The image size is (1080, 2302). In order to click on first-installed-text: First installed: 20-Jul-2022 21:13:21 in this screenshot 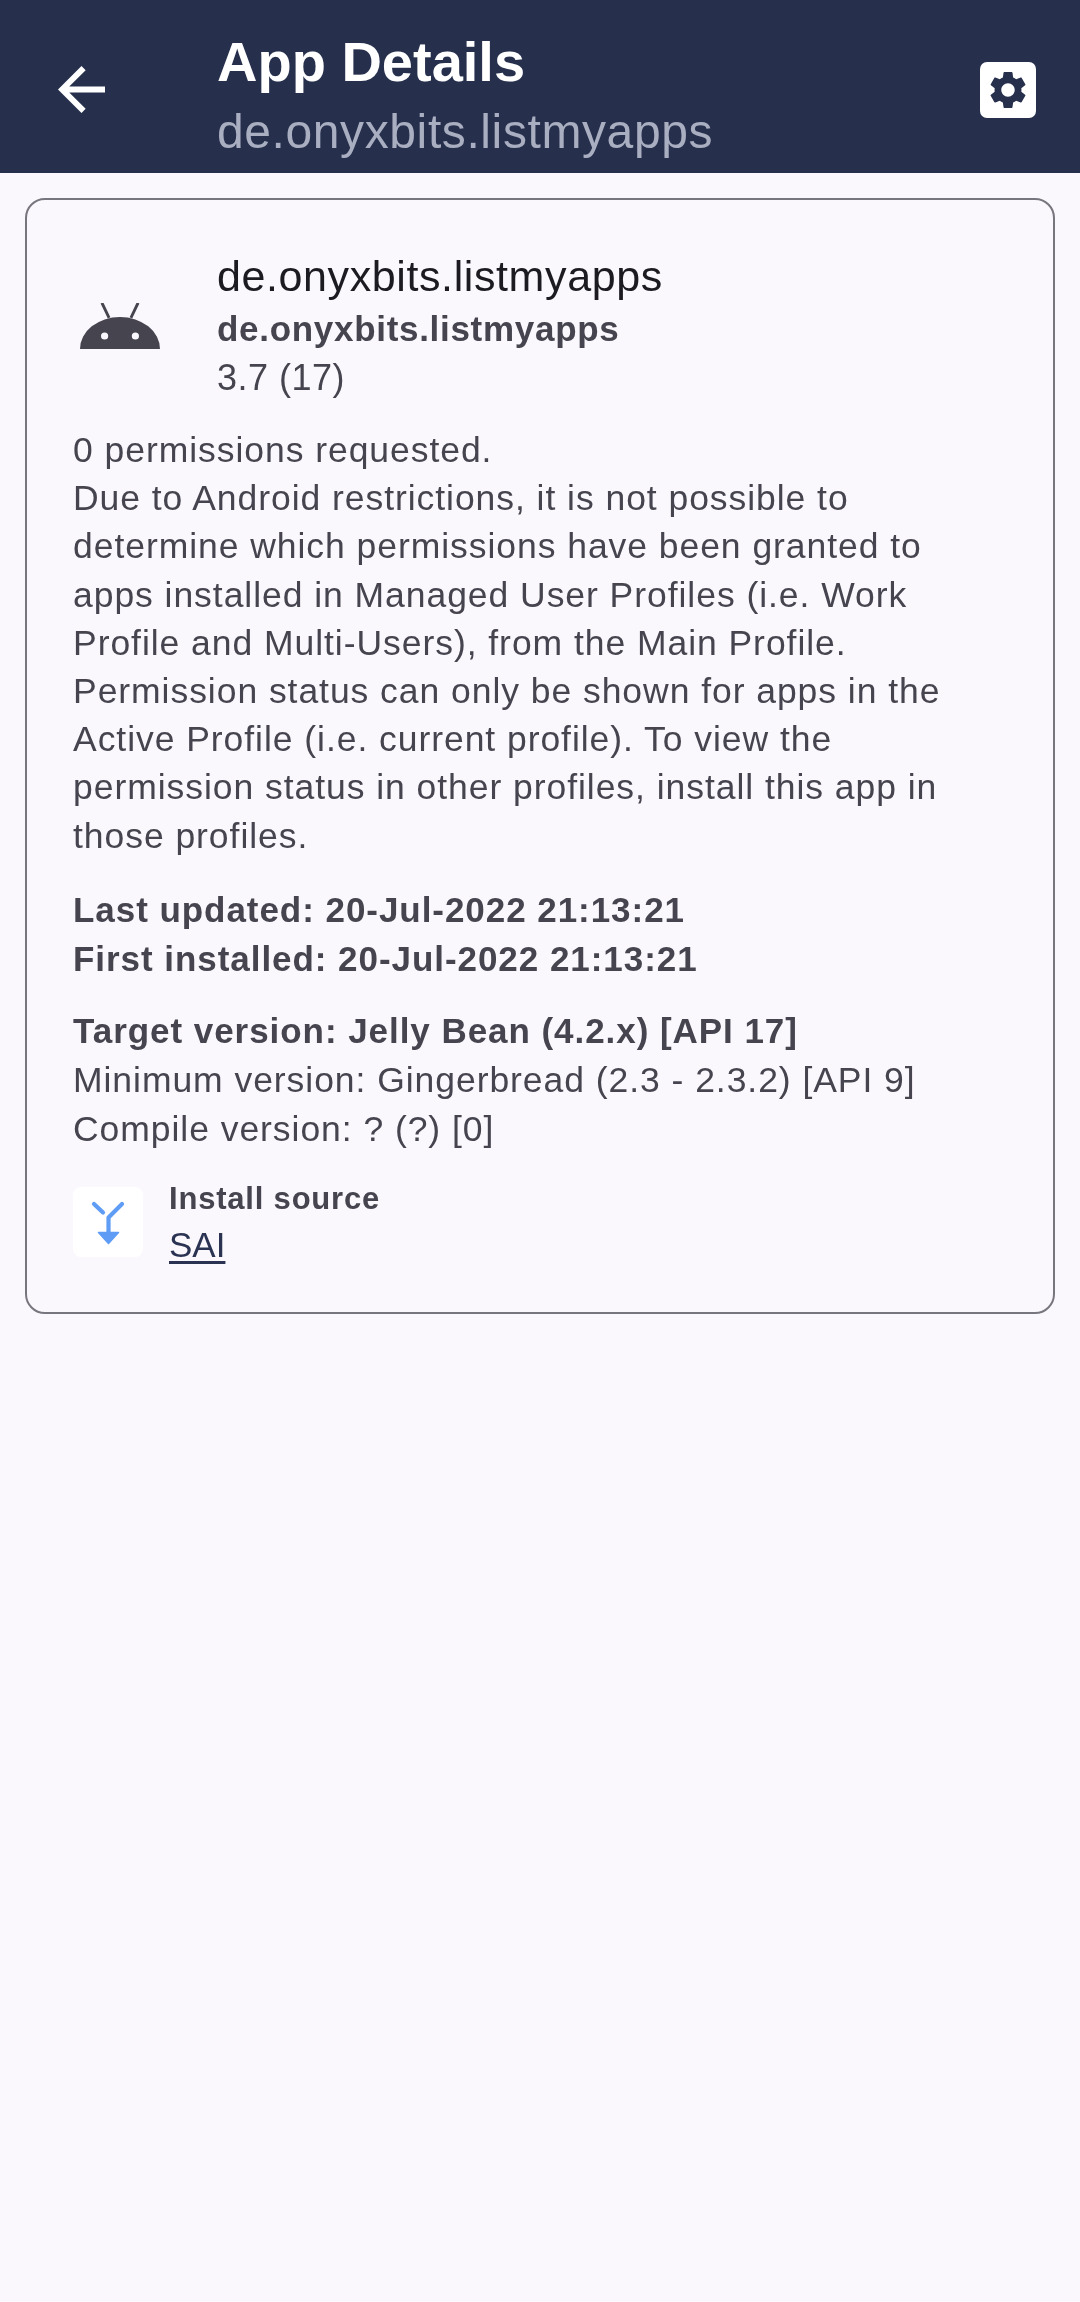, I will do `click(386, 959)`.